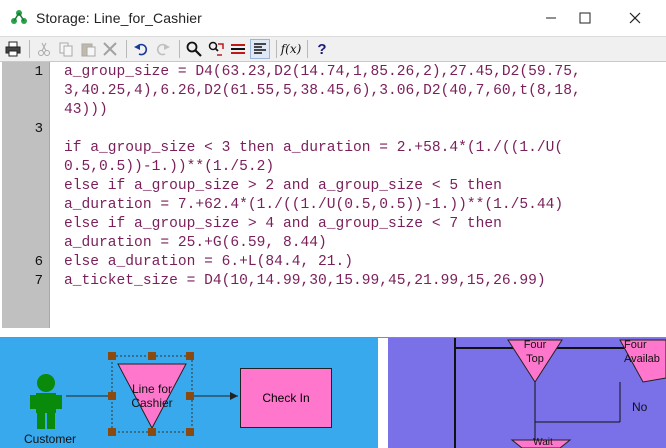 Image resolution: width=666 pixels, height=448 pixels. I want to click on redo-icon, so click(163, 49).